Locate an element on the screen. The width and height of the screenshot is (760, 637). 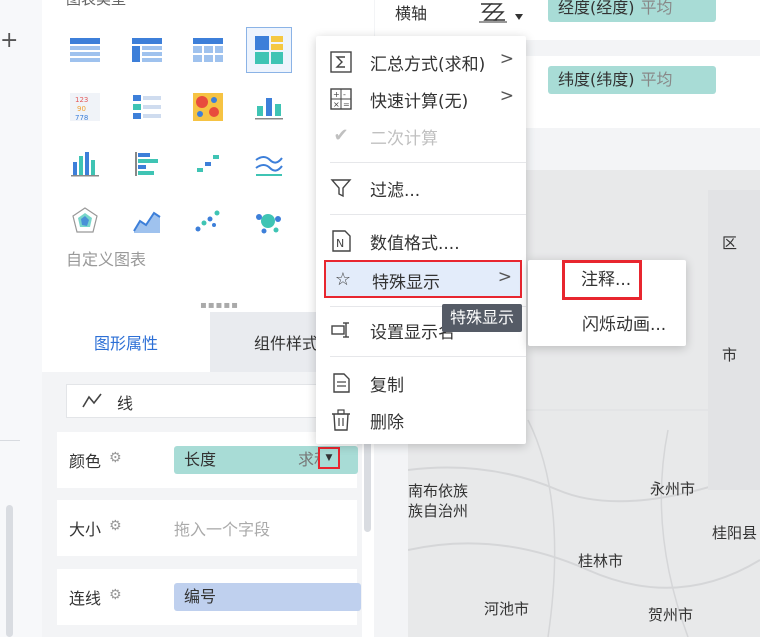
divider is located at coordinates (10, 440).